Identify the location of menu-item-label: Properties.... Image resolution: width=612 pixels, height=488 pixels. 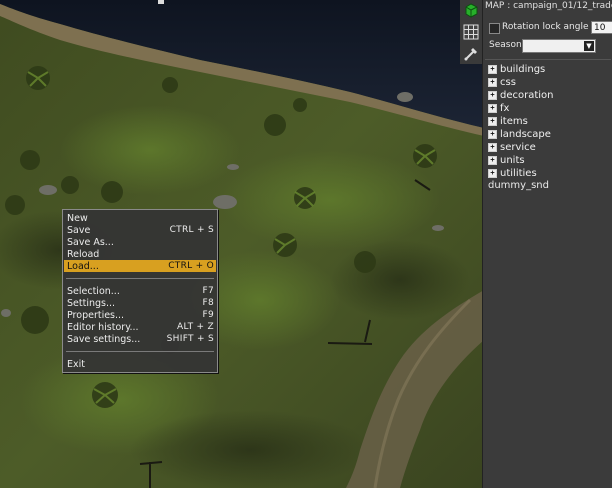
(96, 315).